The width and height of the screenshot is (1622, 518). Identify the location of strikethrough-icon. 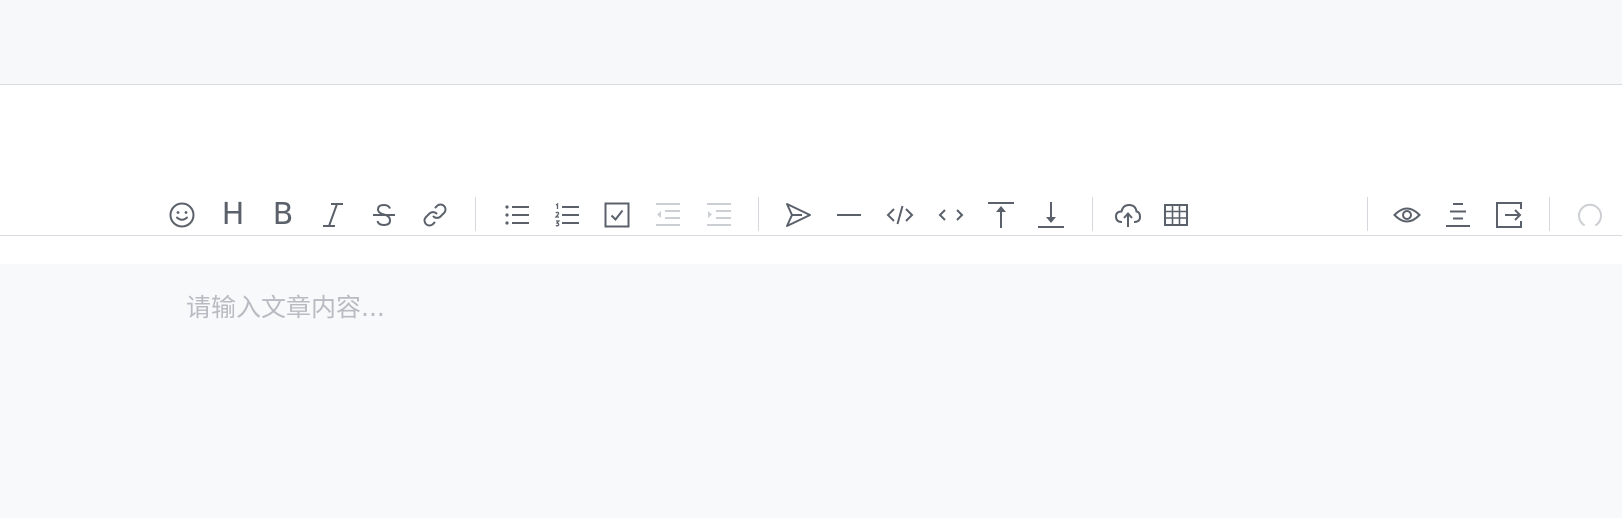
(384, 215).